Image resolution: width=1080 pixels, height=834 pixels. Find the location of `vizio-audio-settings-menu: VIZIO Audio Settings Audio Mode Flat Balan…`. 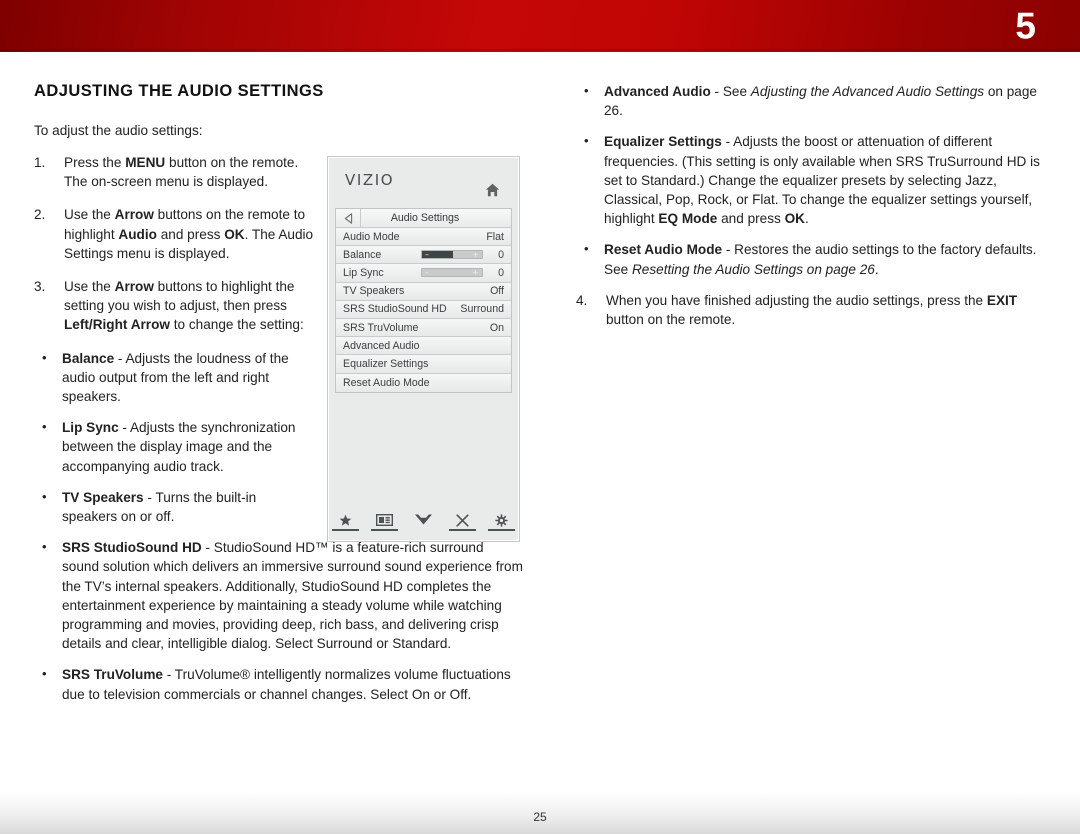

vizio-audio-settings-menu: VIZIO Audio Settings Audio Mode Flat Balan… is located at coordinates (423, 349).